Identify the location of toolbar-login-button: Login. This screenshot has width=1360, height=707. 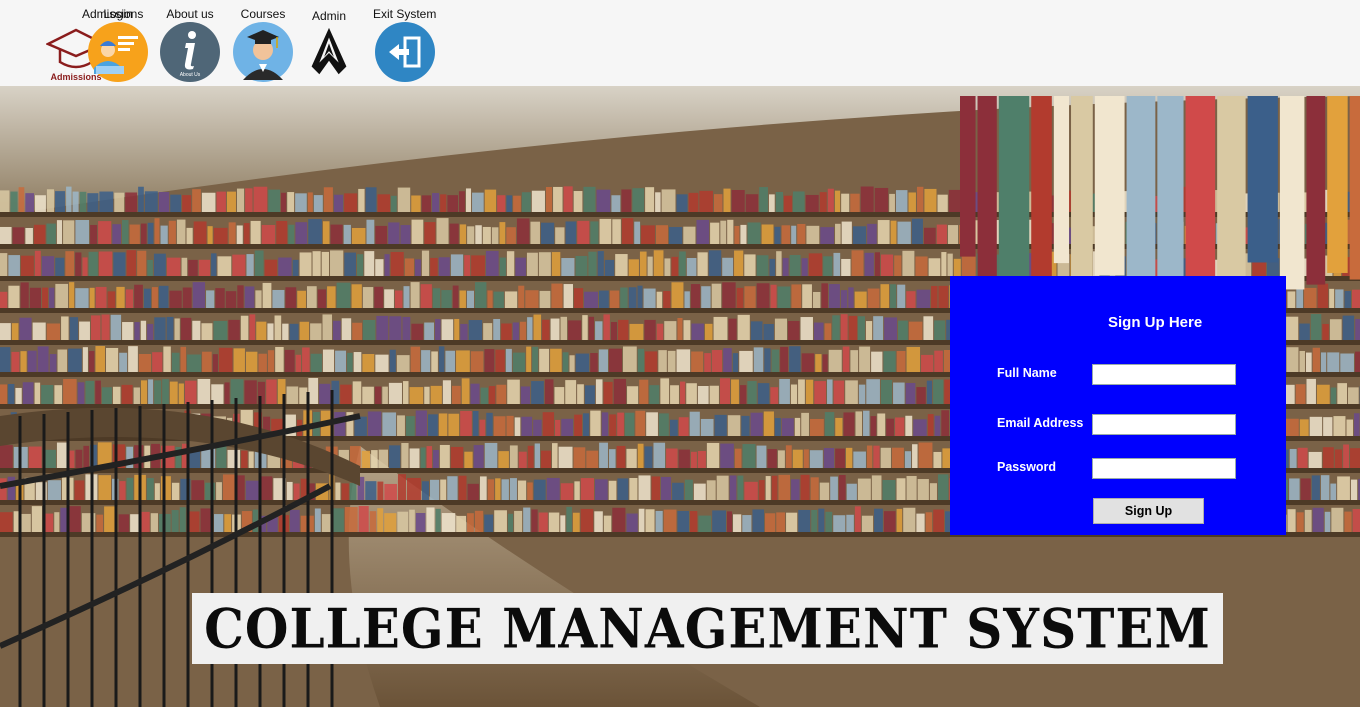
(118, 44).